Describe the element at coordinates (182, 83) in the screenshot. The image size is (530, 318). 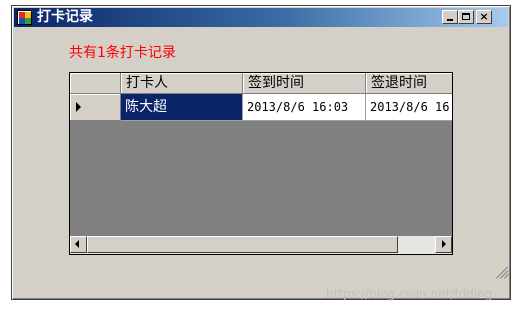
I see `column-header-person: 打卡人` at that location.